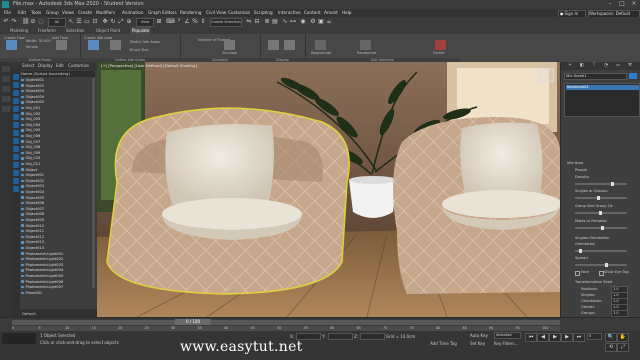  Describe the element at coordinates (61, 45) in the screenshot. I see `add-flow-icon` at that location.